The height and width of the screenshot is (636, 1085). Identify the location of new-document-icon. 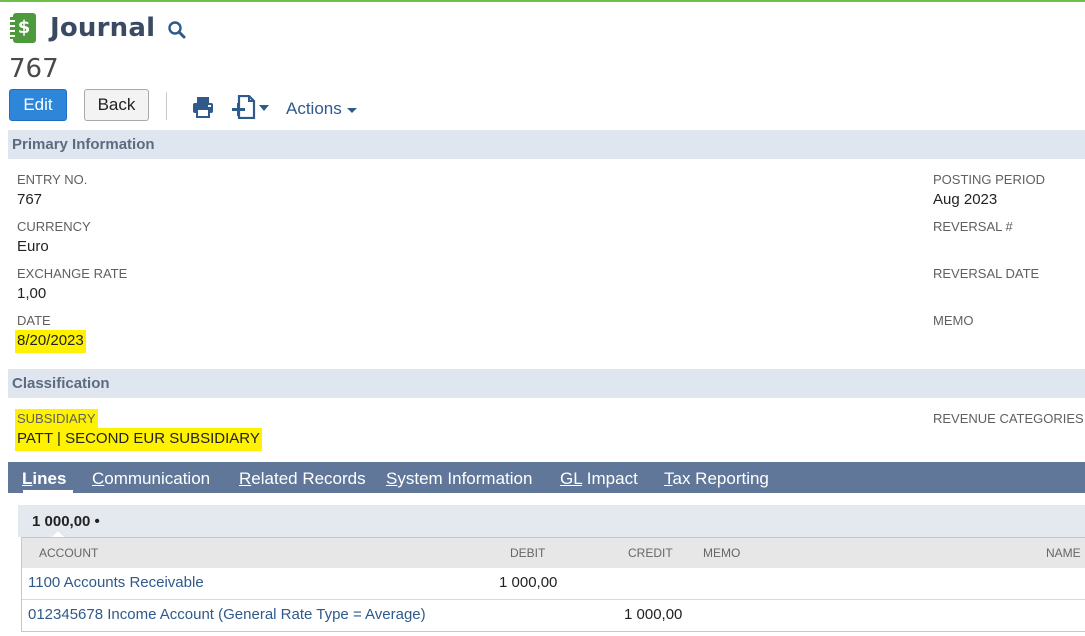
(251, 107).